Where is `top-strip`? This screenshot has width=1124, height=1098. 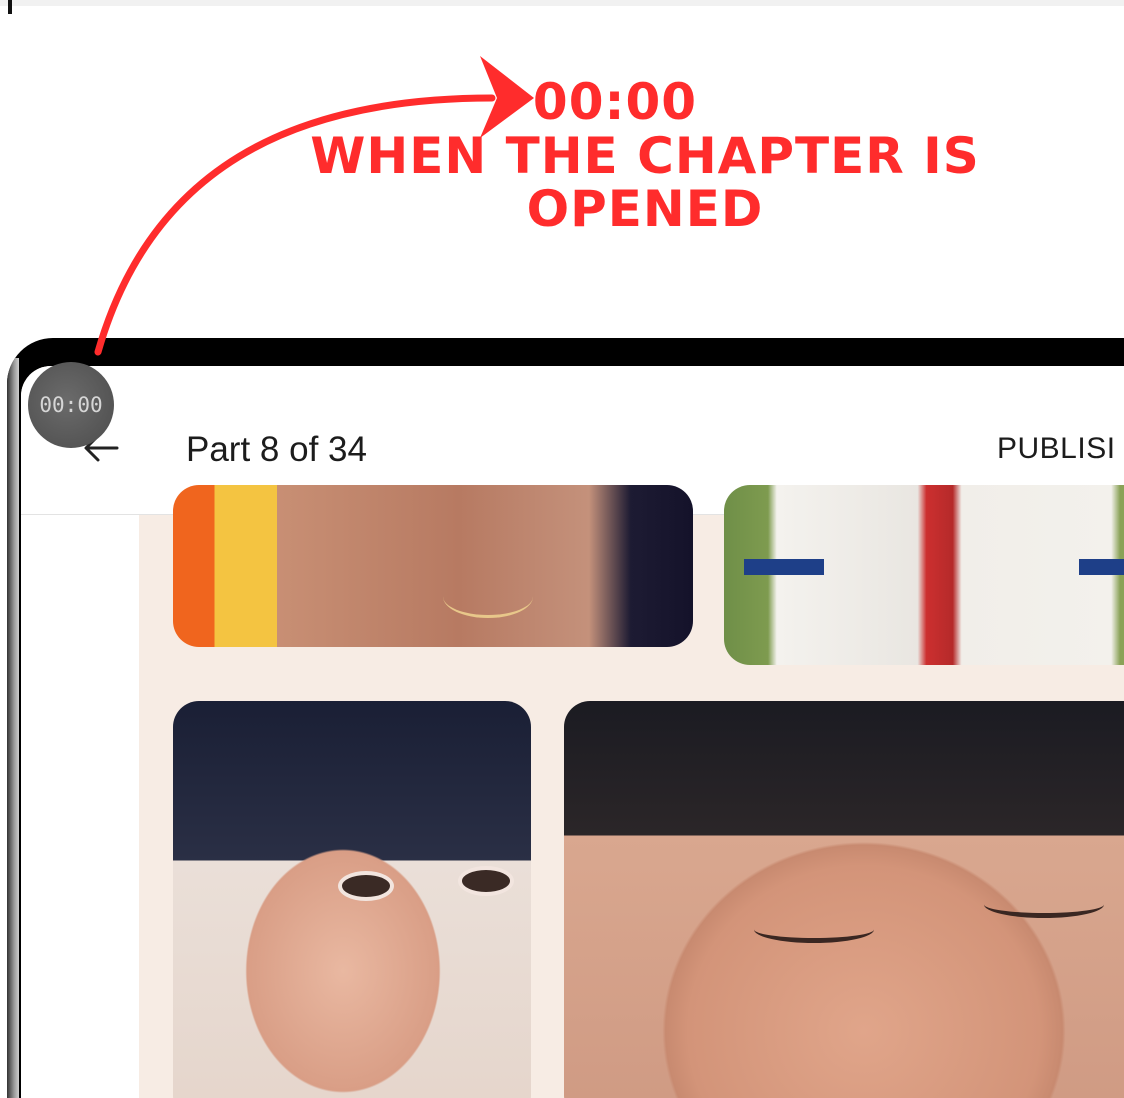
top-strip is located at coordinates (562, 3).